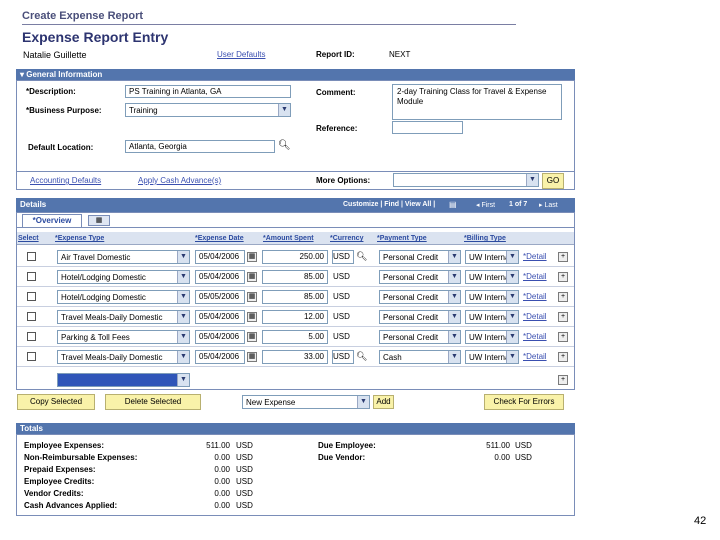 The width and height of the screenshot is (720, 540). What do you see at coordinates (295, 257) in the screenshot?
I see `row-amount-field: 250.00` at bounding box center [295, 257].